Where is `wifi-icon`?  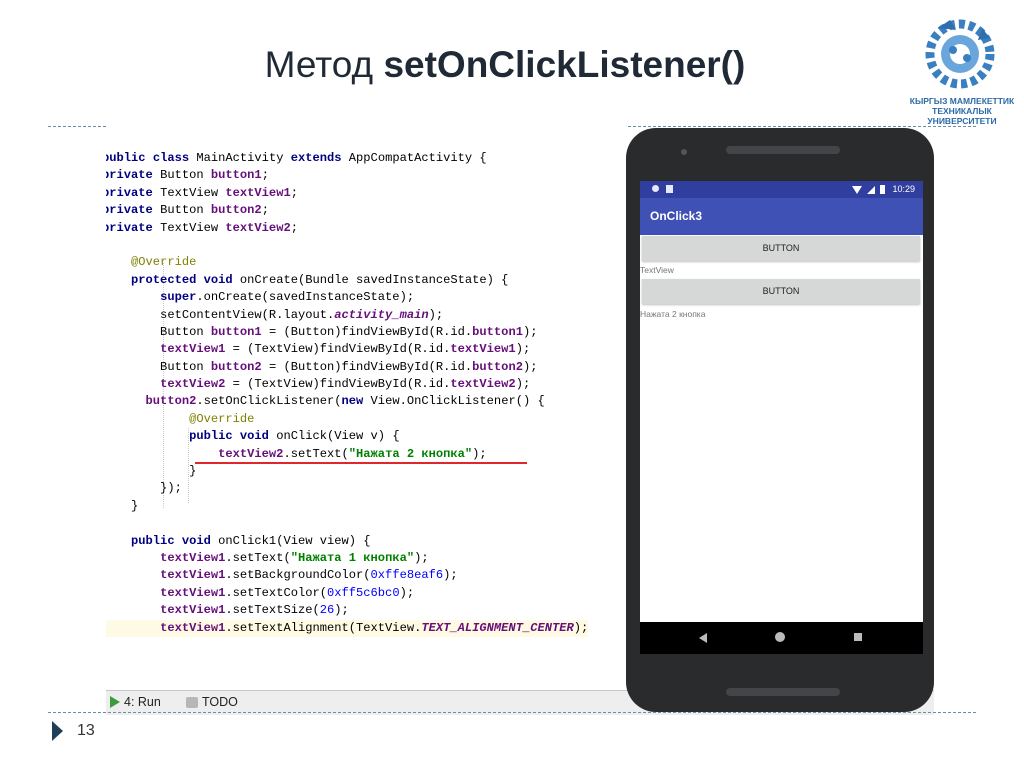 wifi-icon is located at coordinates (857, 189).